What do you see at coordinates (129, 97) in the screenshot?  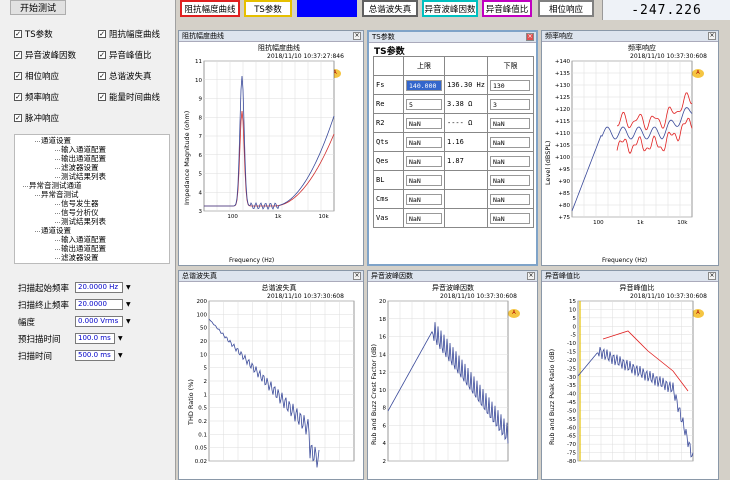 I see `checkbox-item: ✓ 能量时间曲线` at bounding box center [129, 97].